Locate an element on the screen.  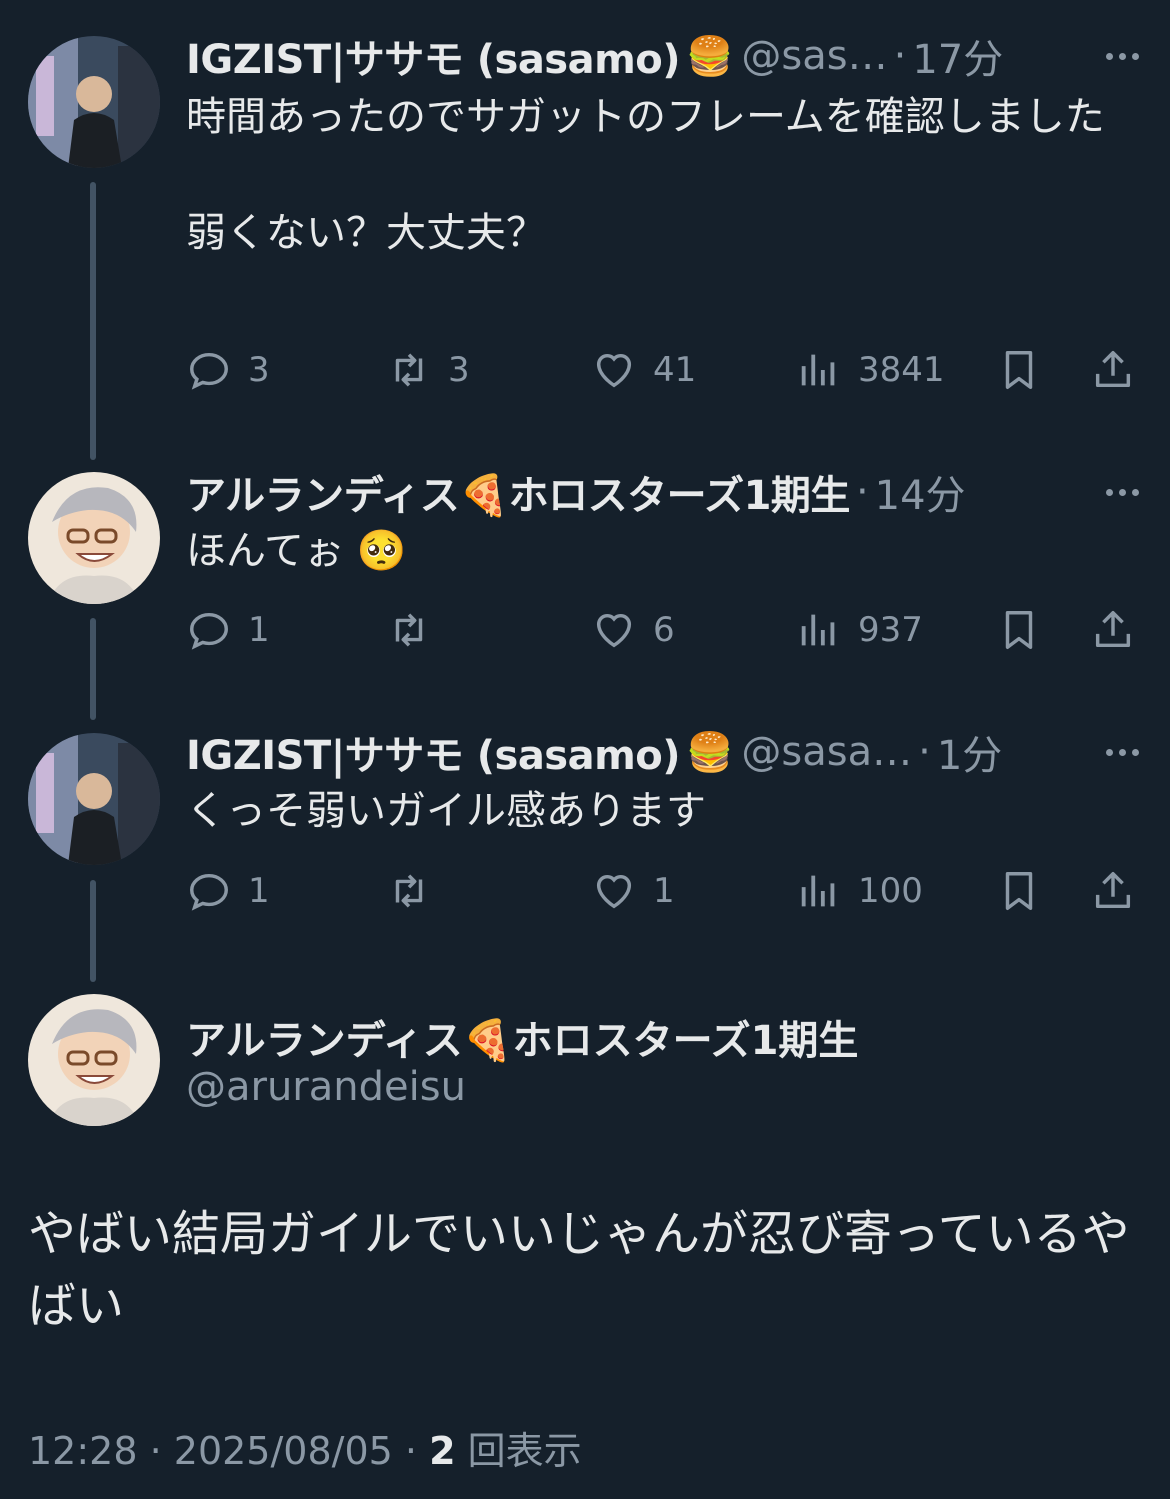
view-count: 937 is located at coordinates (890, 630).